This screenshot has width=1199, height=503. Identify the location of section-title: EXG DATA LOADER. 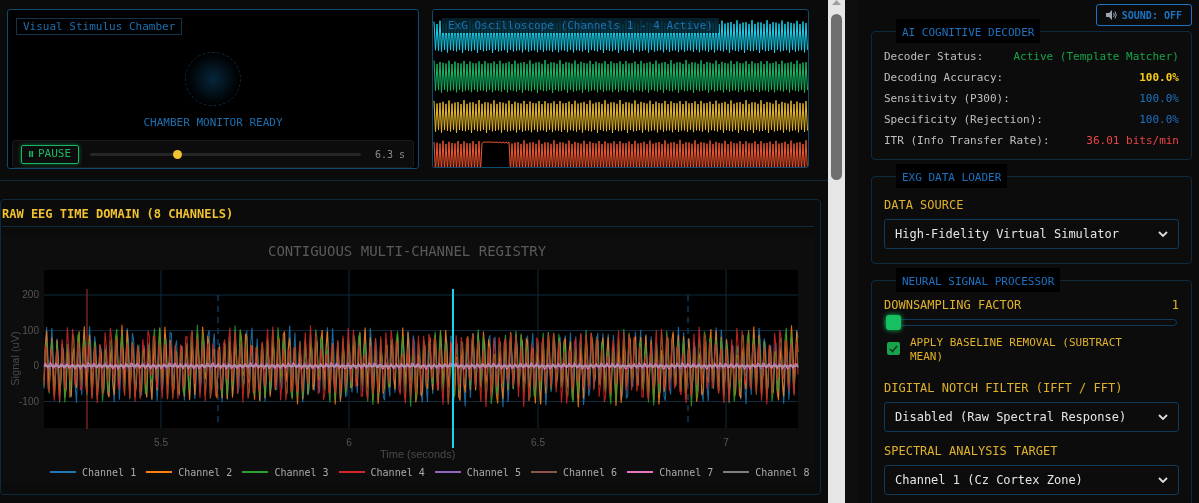
(952, 177).